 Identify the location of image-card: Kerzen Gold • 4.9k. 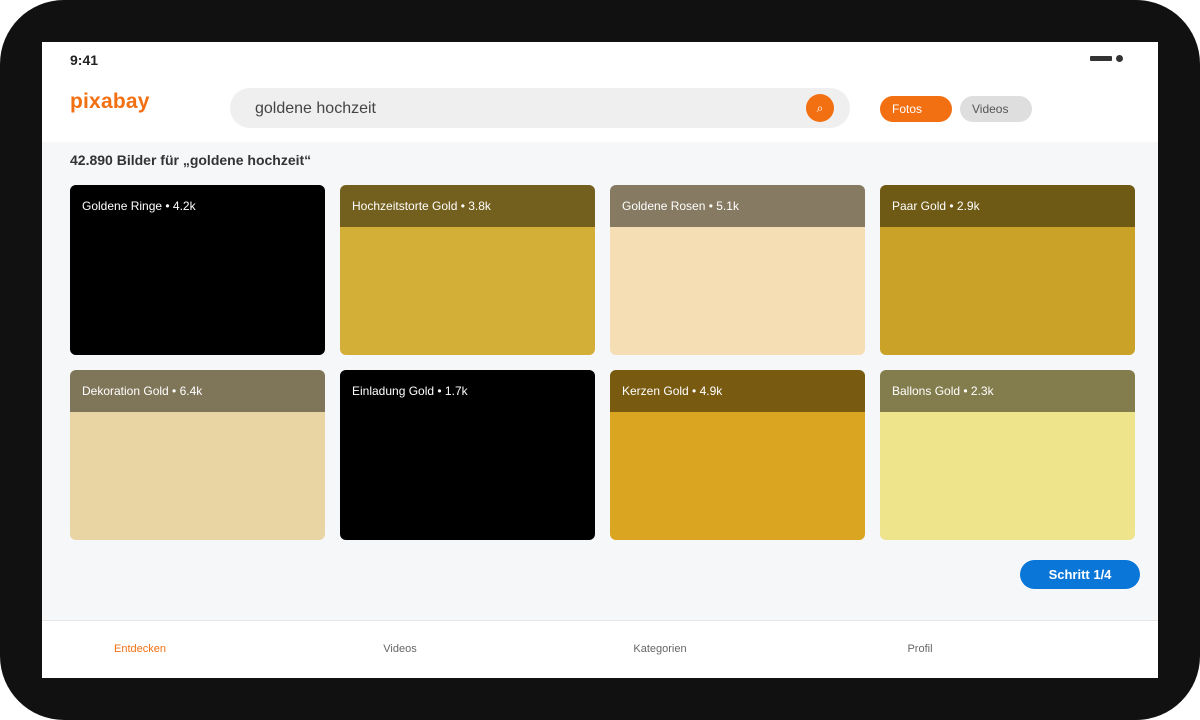
(737, 455).